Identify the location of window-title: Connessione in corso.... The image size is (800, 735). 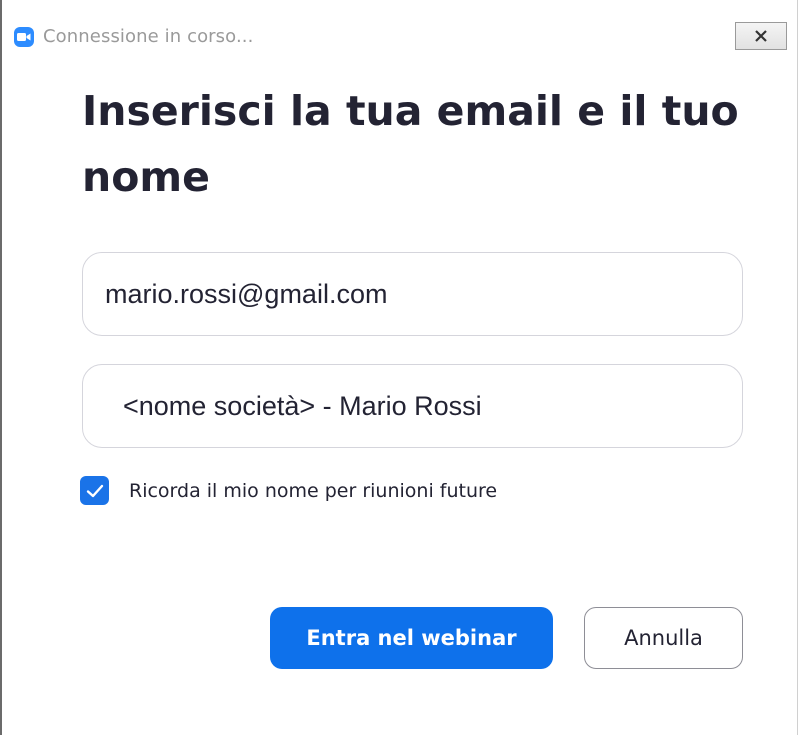
(148, 36).